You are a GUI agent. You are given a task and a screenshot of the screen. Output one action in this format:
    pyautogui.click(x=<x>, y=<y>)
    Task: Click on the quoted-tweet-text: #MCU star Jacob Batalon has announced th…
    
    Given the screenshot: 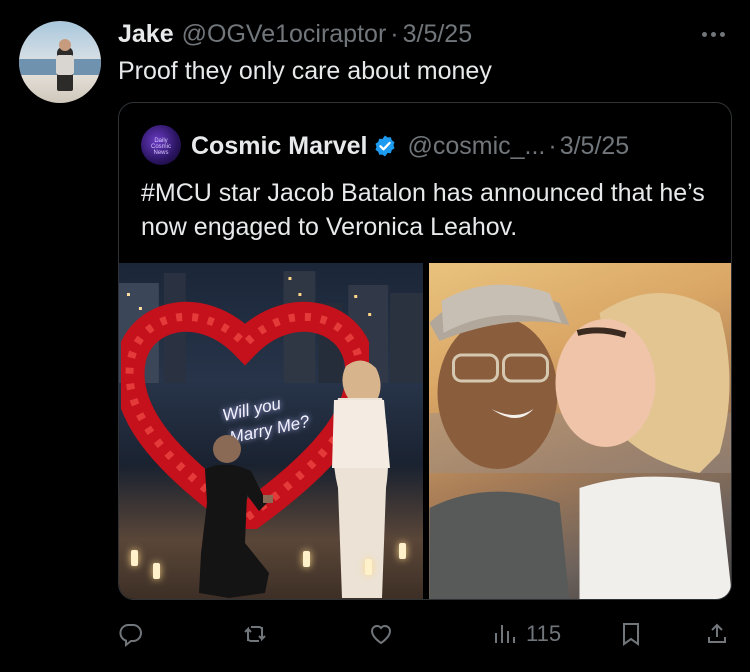 What is the action you would take?
    pyautogui.click(x=423, y=210)
    